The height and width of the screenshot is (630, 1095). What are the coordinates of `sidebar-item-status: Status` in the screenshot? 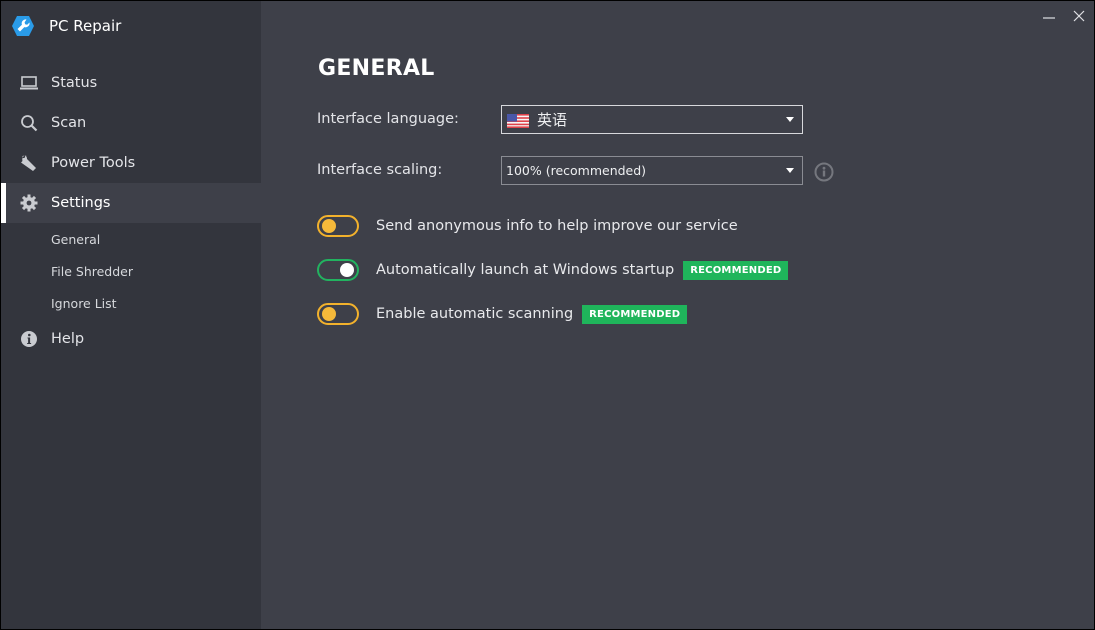 It's located at (131, 83).